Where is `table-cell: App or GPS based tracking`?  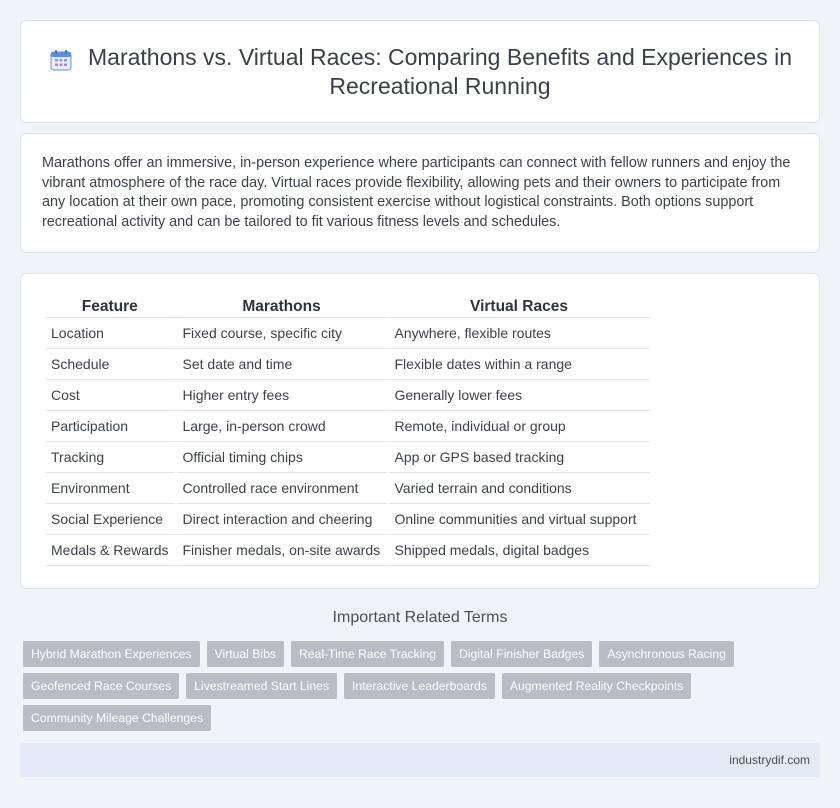 table-cell: App or GPS based tracking is located at coordinates (519, 457).